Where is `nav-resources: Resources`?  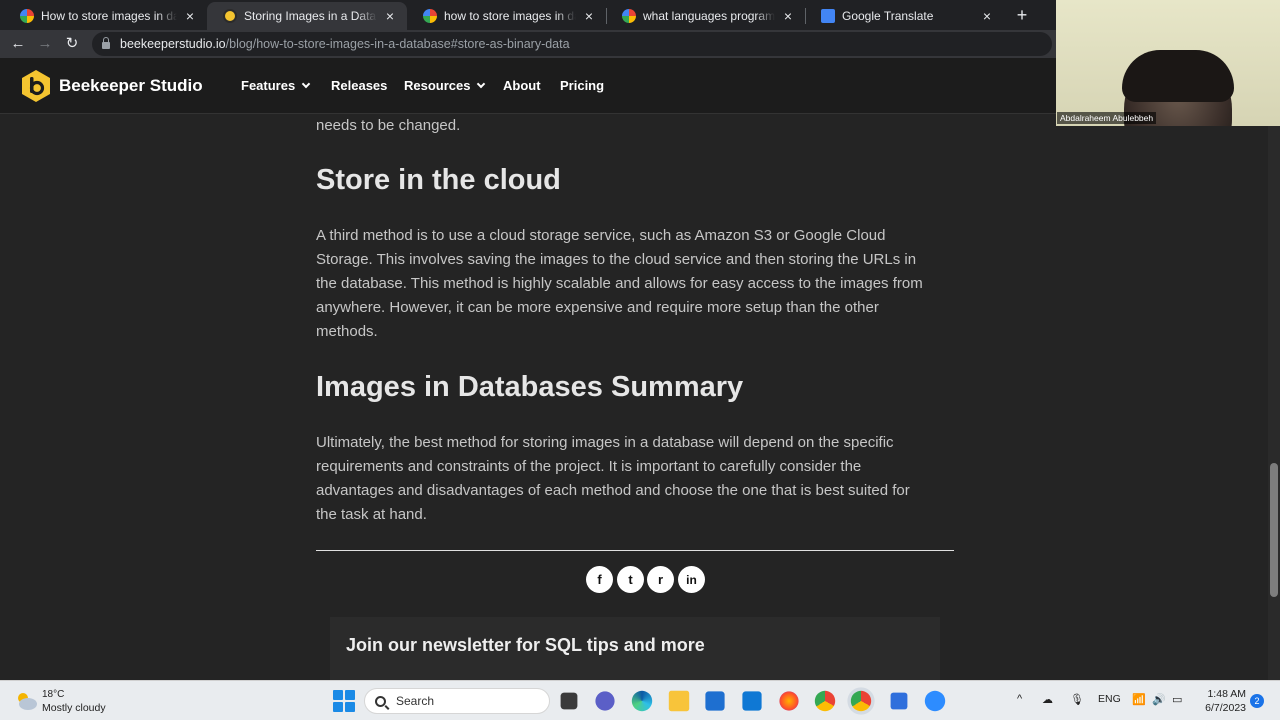 nav-resources: Resources is located at coordinates (445, 85).